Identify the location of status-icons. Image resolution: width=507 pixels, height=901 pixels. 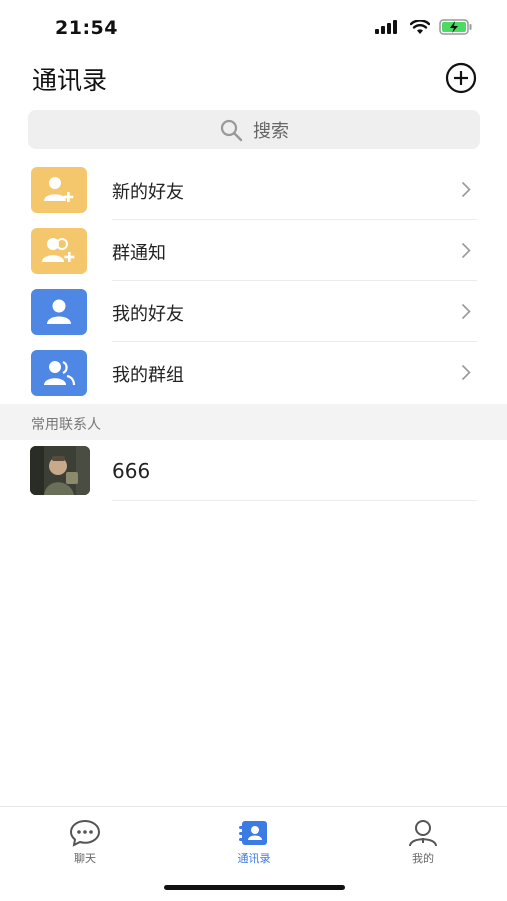
(424, 27).